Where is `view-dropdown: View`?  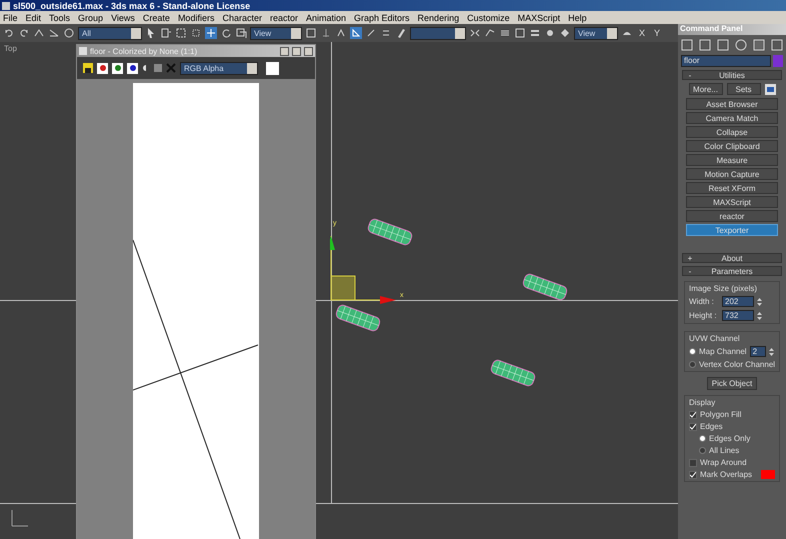 view-dropdown: View is located at coordinates (596, 33).